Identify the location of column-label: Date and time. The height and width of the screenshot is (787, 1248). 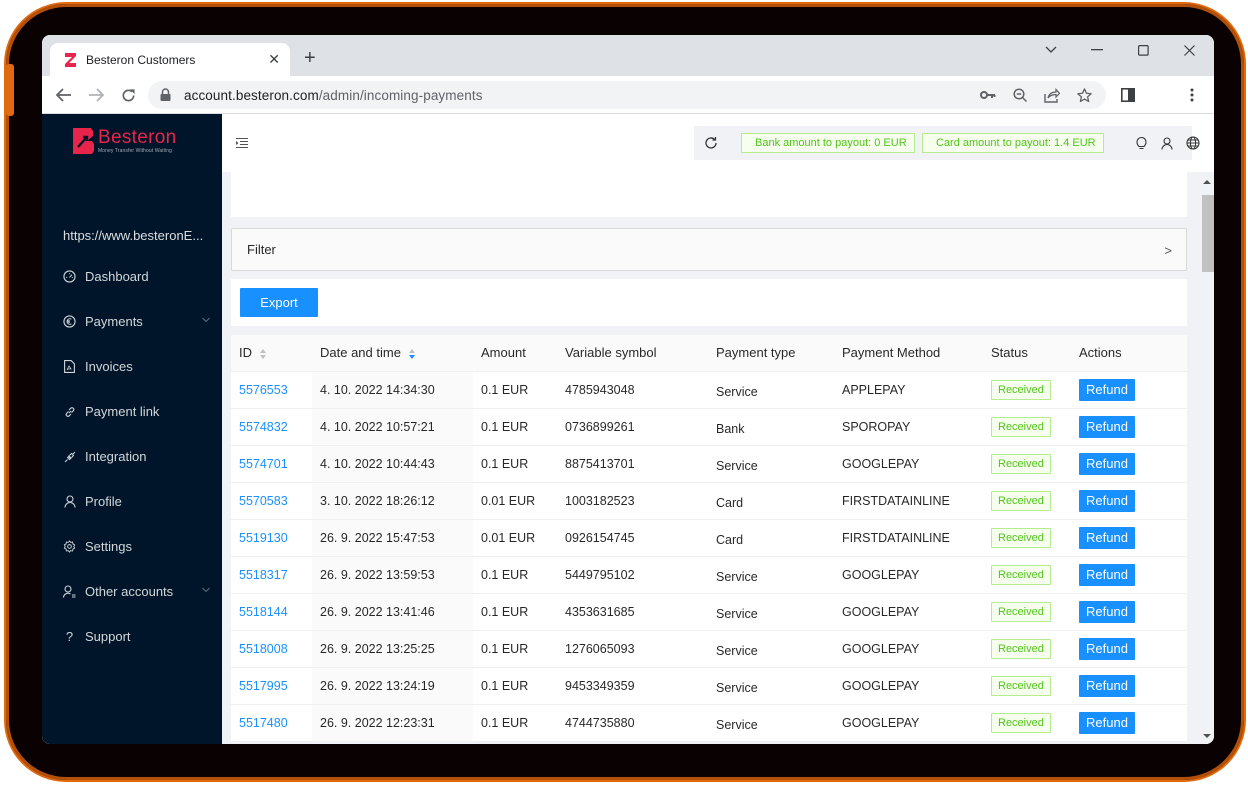
(360, 353).